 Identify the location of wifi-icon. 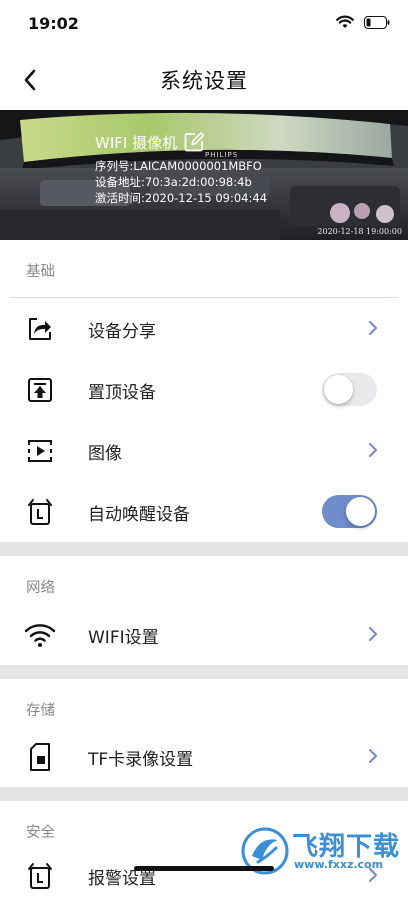
(40, 635).